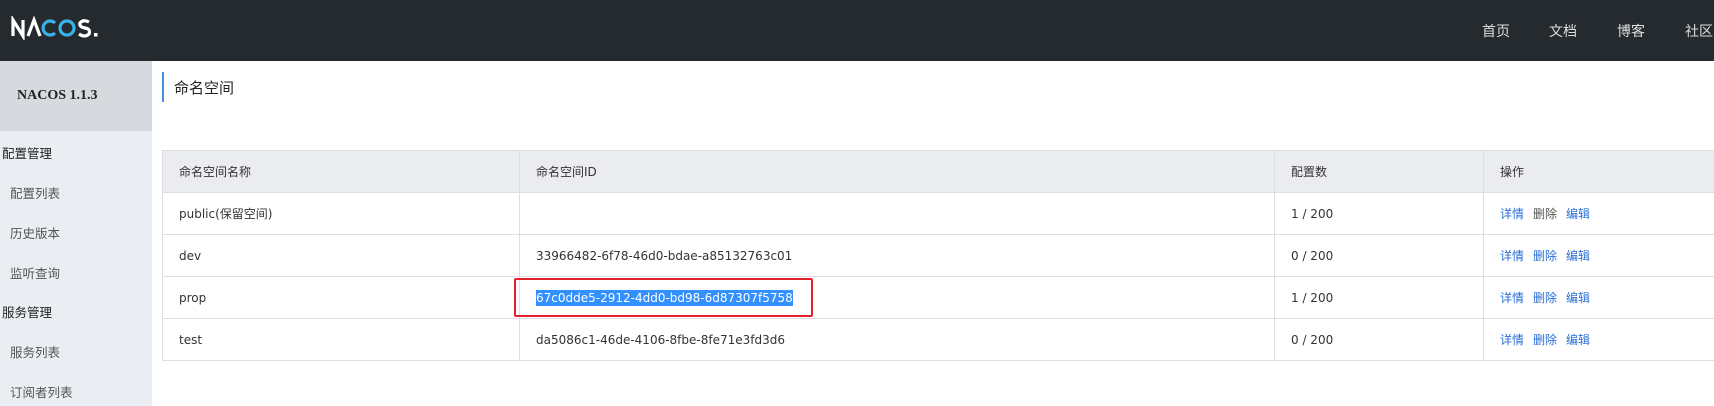  I want to click on sidebar-item-service-list: 服务列表, so click(35, 351).